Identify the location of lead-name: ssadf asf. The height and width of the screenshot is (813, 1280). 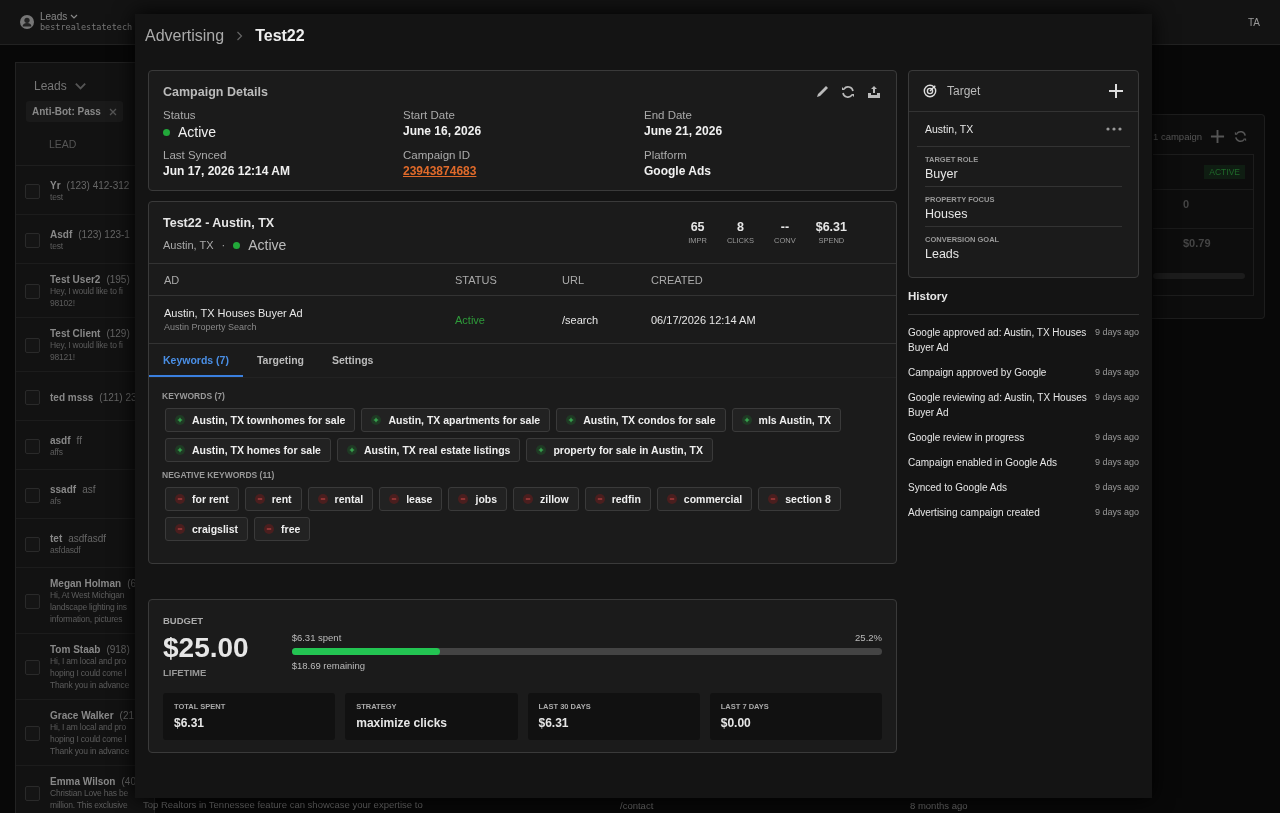
(73, 489).